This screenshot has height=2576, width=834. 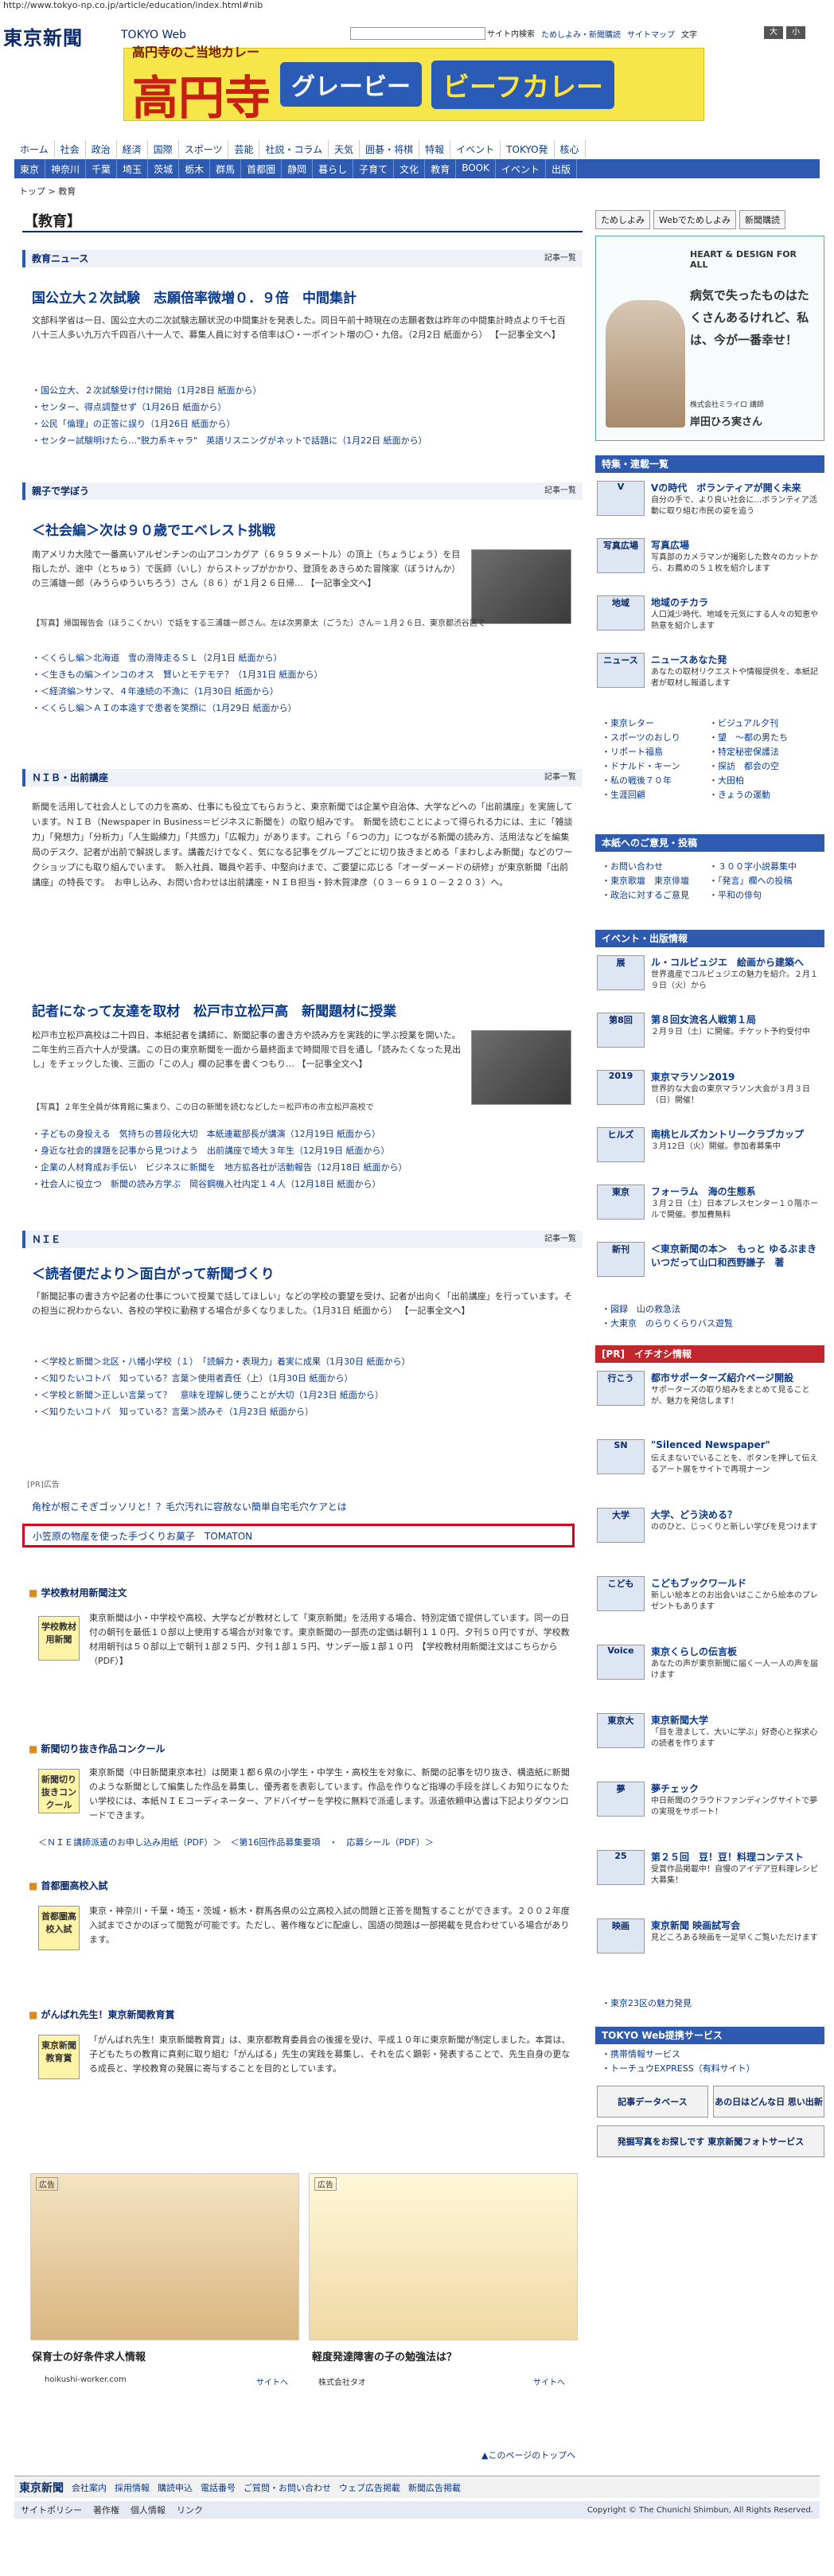 What do you see at coordinates (711, 1267) in the screenshot?
I see `event-item: 新刊 ＜東京新聞の本＞ もっと ゆるぶまき いつだって山口和西野謙子 著` at bounding box center [711, 1267].